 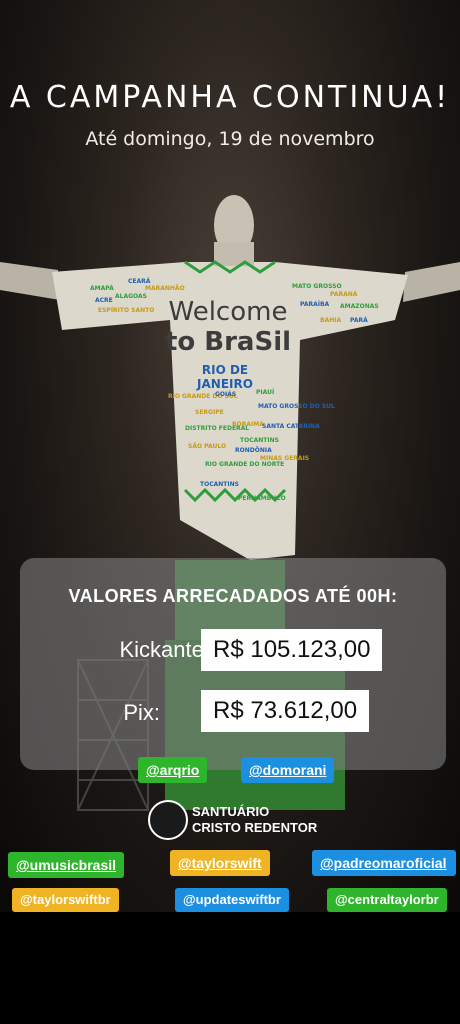 I want to click on state-label-body: RIO GRANDE DO NORTE, so click(x=244, y=464).